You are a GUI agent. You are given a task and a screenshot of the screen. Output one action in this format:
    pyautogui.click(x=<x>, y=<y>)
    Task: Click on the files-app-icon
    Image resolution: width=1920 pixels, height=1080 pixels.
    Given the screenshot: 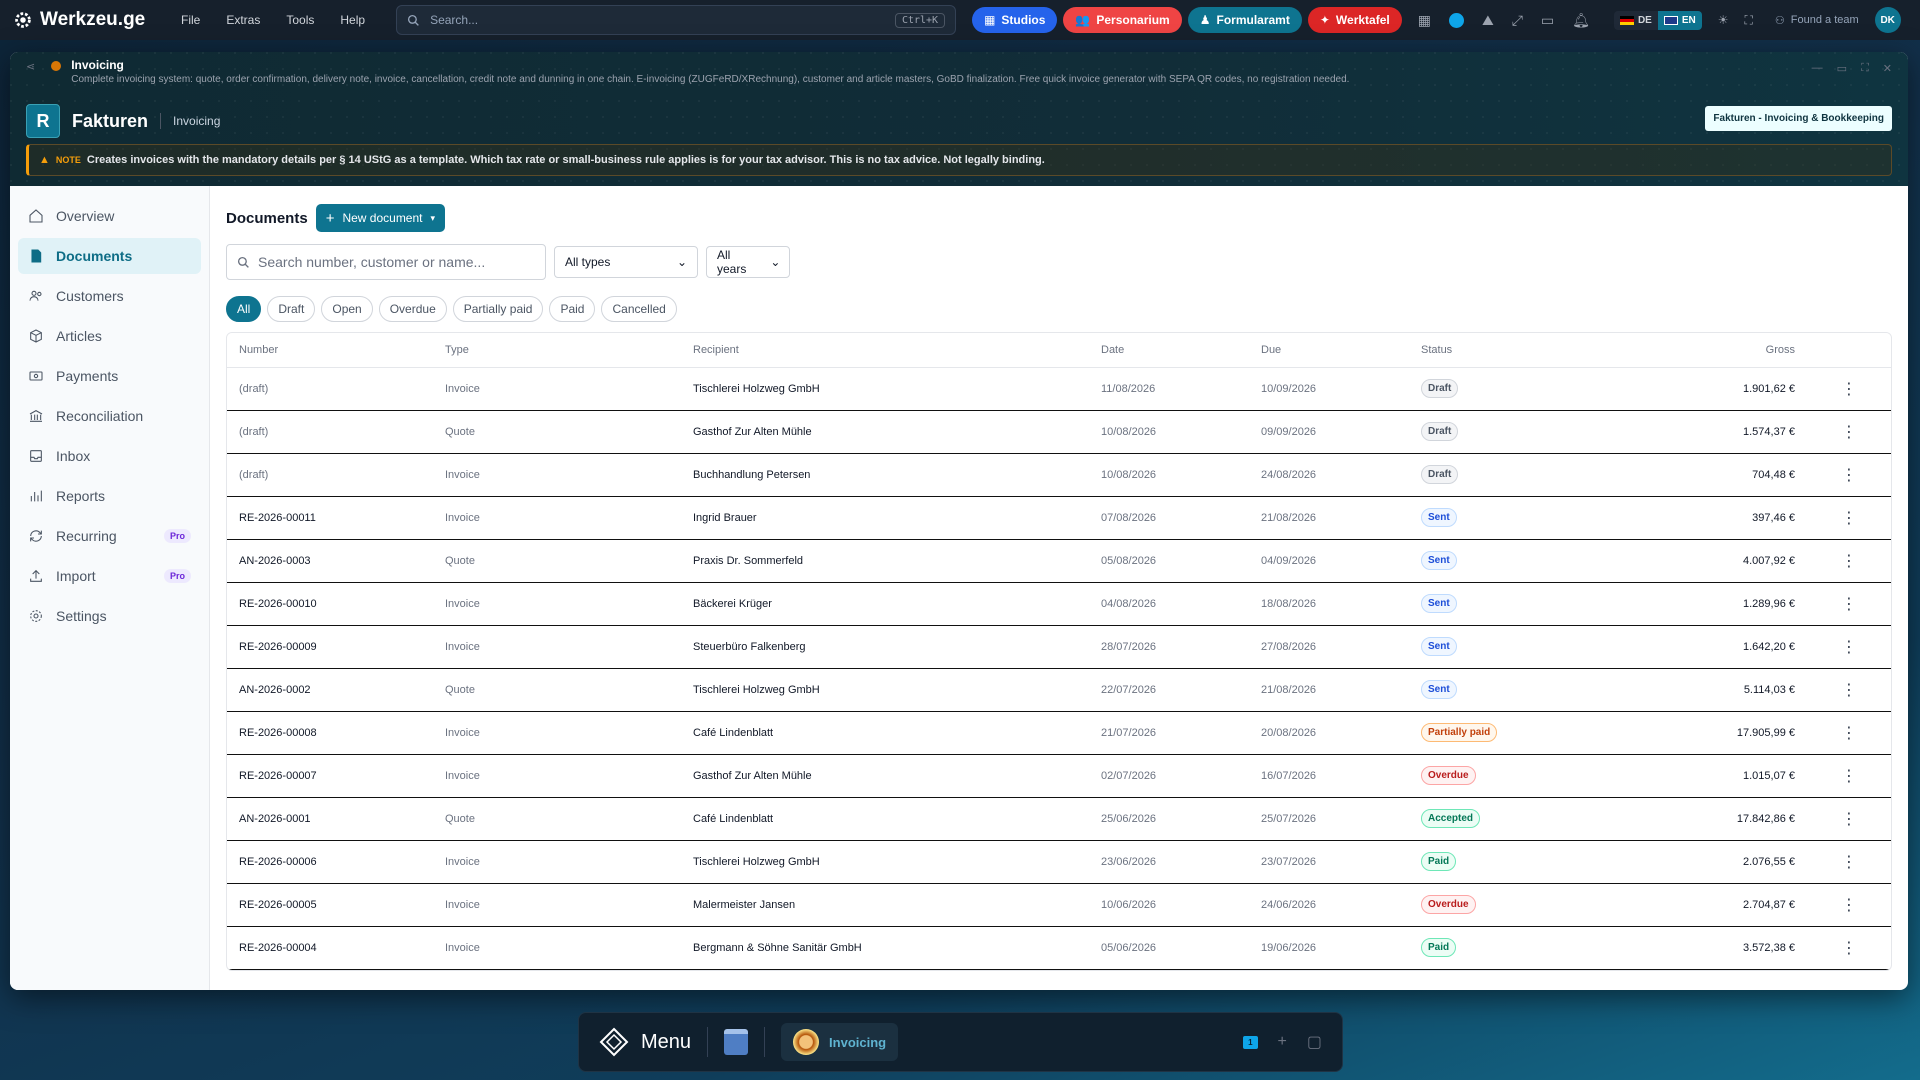 What is the action you would take?
    pyautogui.click(x=736, y=1042)
    